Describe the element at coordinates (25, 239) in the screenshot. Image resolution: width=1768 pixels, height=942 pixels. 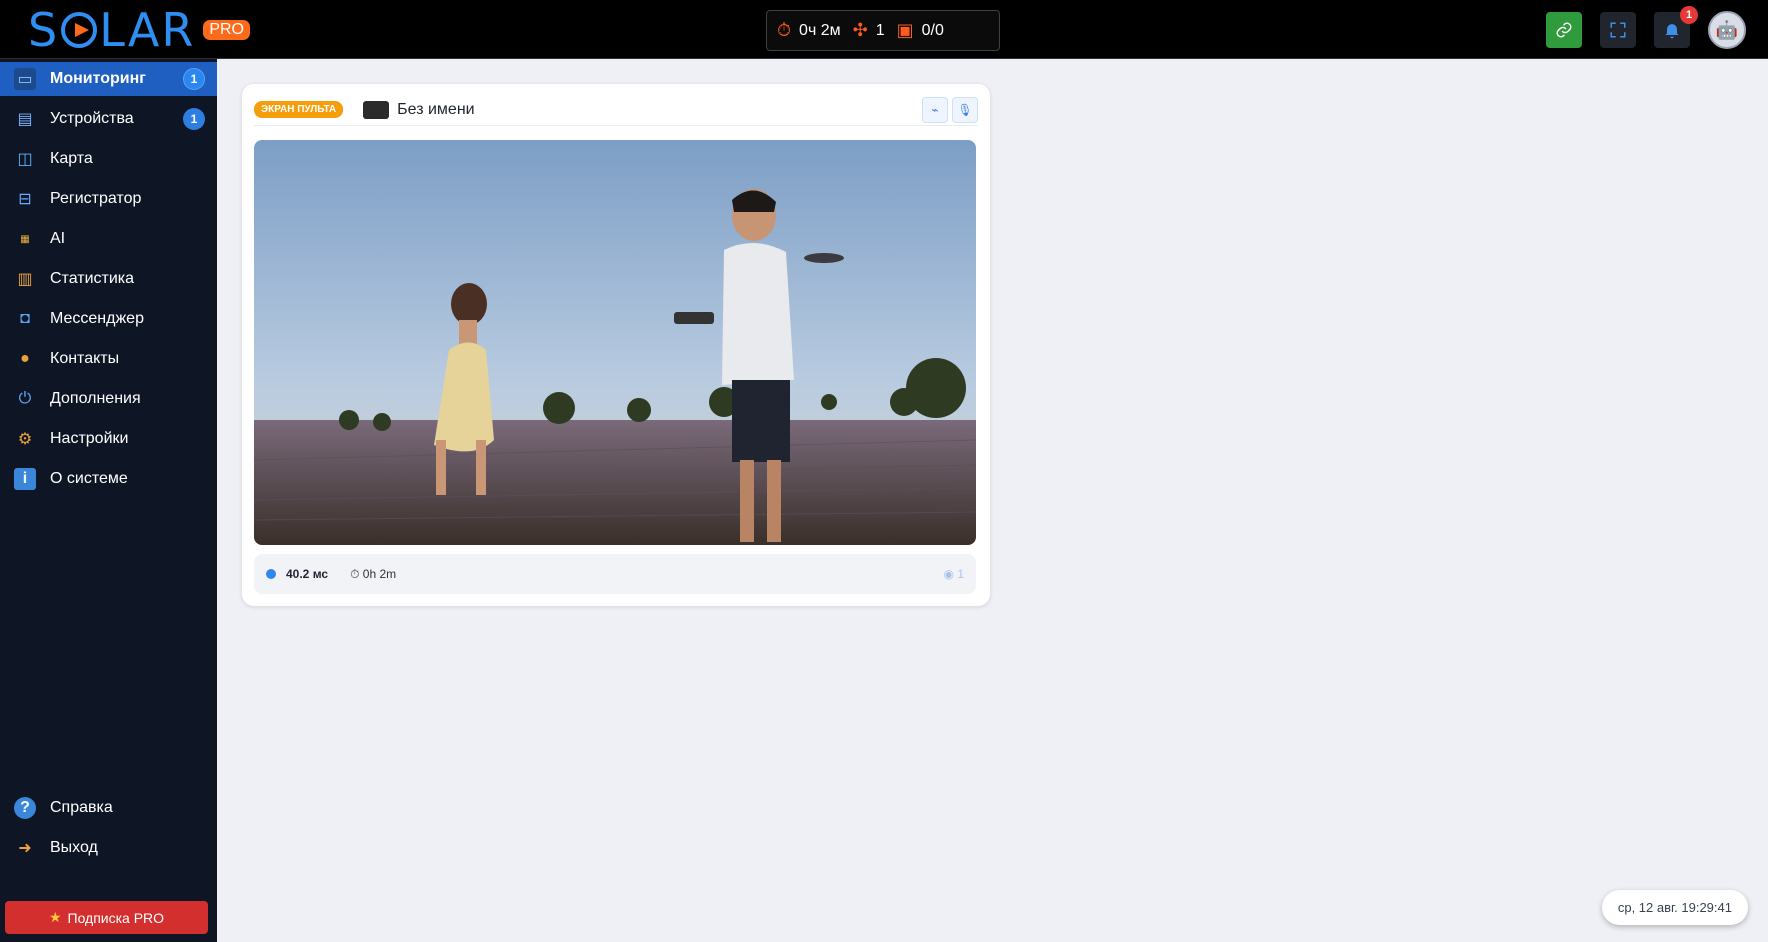
I see `ai-icon: ▦` at that location.